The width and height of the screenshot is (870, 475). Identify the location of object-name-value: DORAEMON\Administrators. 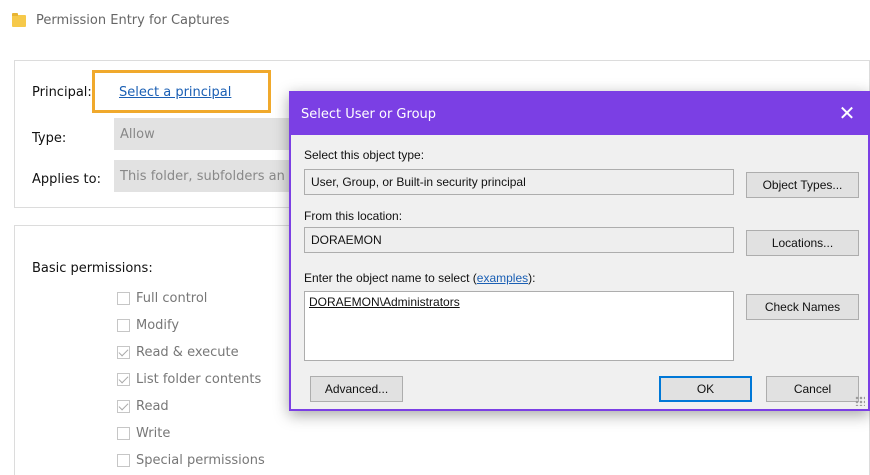
(384, 302).